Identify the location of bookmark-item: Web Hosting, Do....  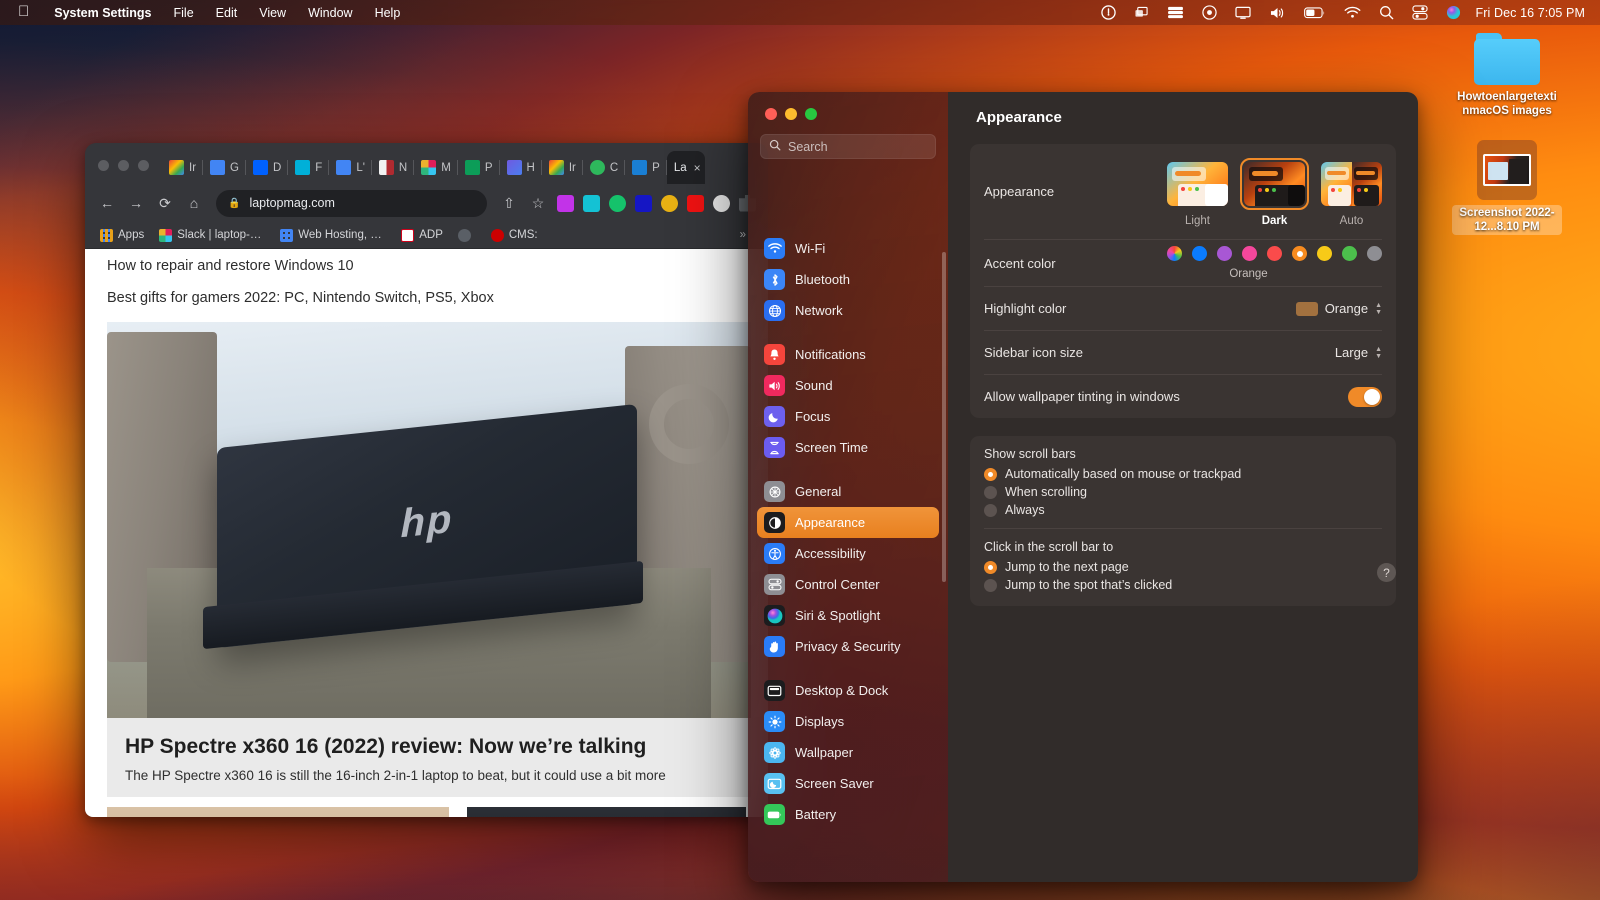
(333, 235).